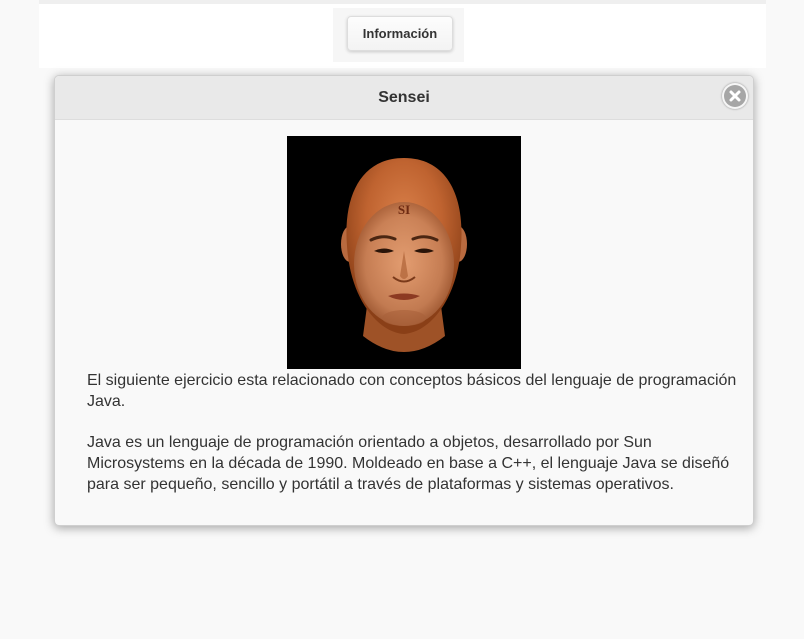  I want to click on dialog-header: Sensei, so click(404, 98).